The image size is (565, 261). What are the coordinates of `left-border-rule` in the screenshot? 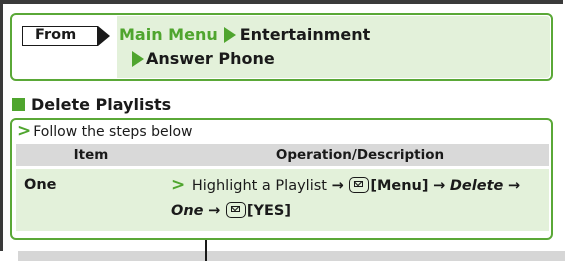 It's located at (1, 125).